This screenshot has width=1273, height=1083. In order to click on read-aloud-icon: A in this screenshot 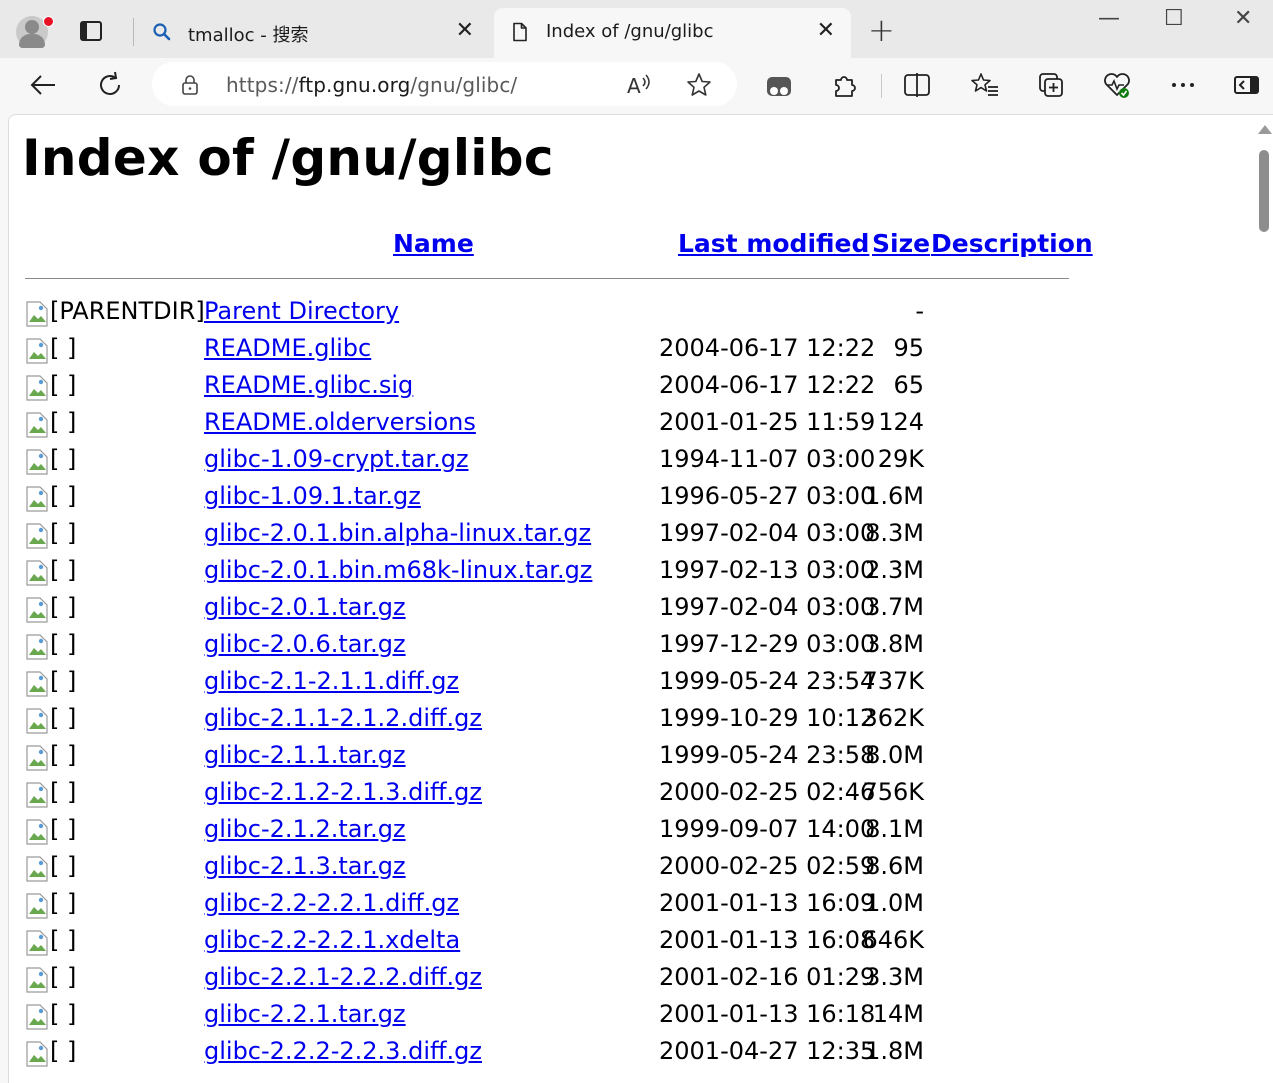, I will do `click(640, 85)`.